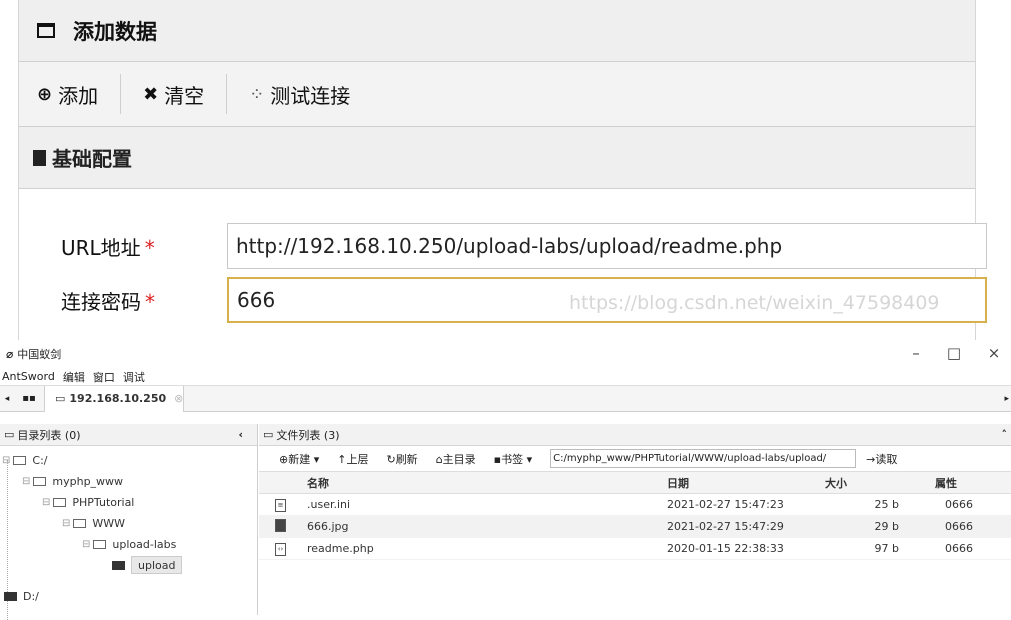  What do you see at coordinates (280, 549) in the screenshot?
I see `code-file-icon: ‹›` at bounding box center [280, 549].